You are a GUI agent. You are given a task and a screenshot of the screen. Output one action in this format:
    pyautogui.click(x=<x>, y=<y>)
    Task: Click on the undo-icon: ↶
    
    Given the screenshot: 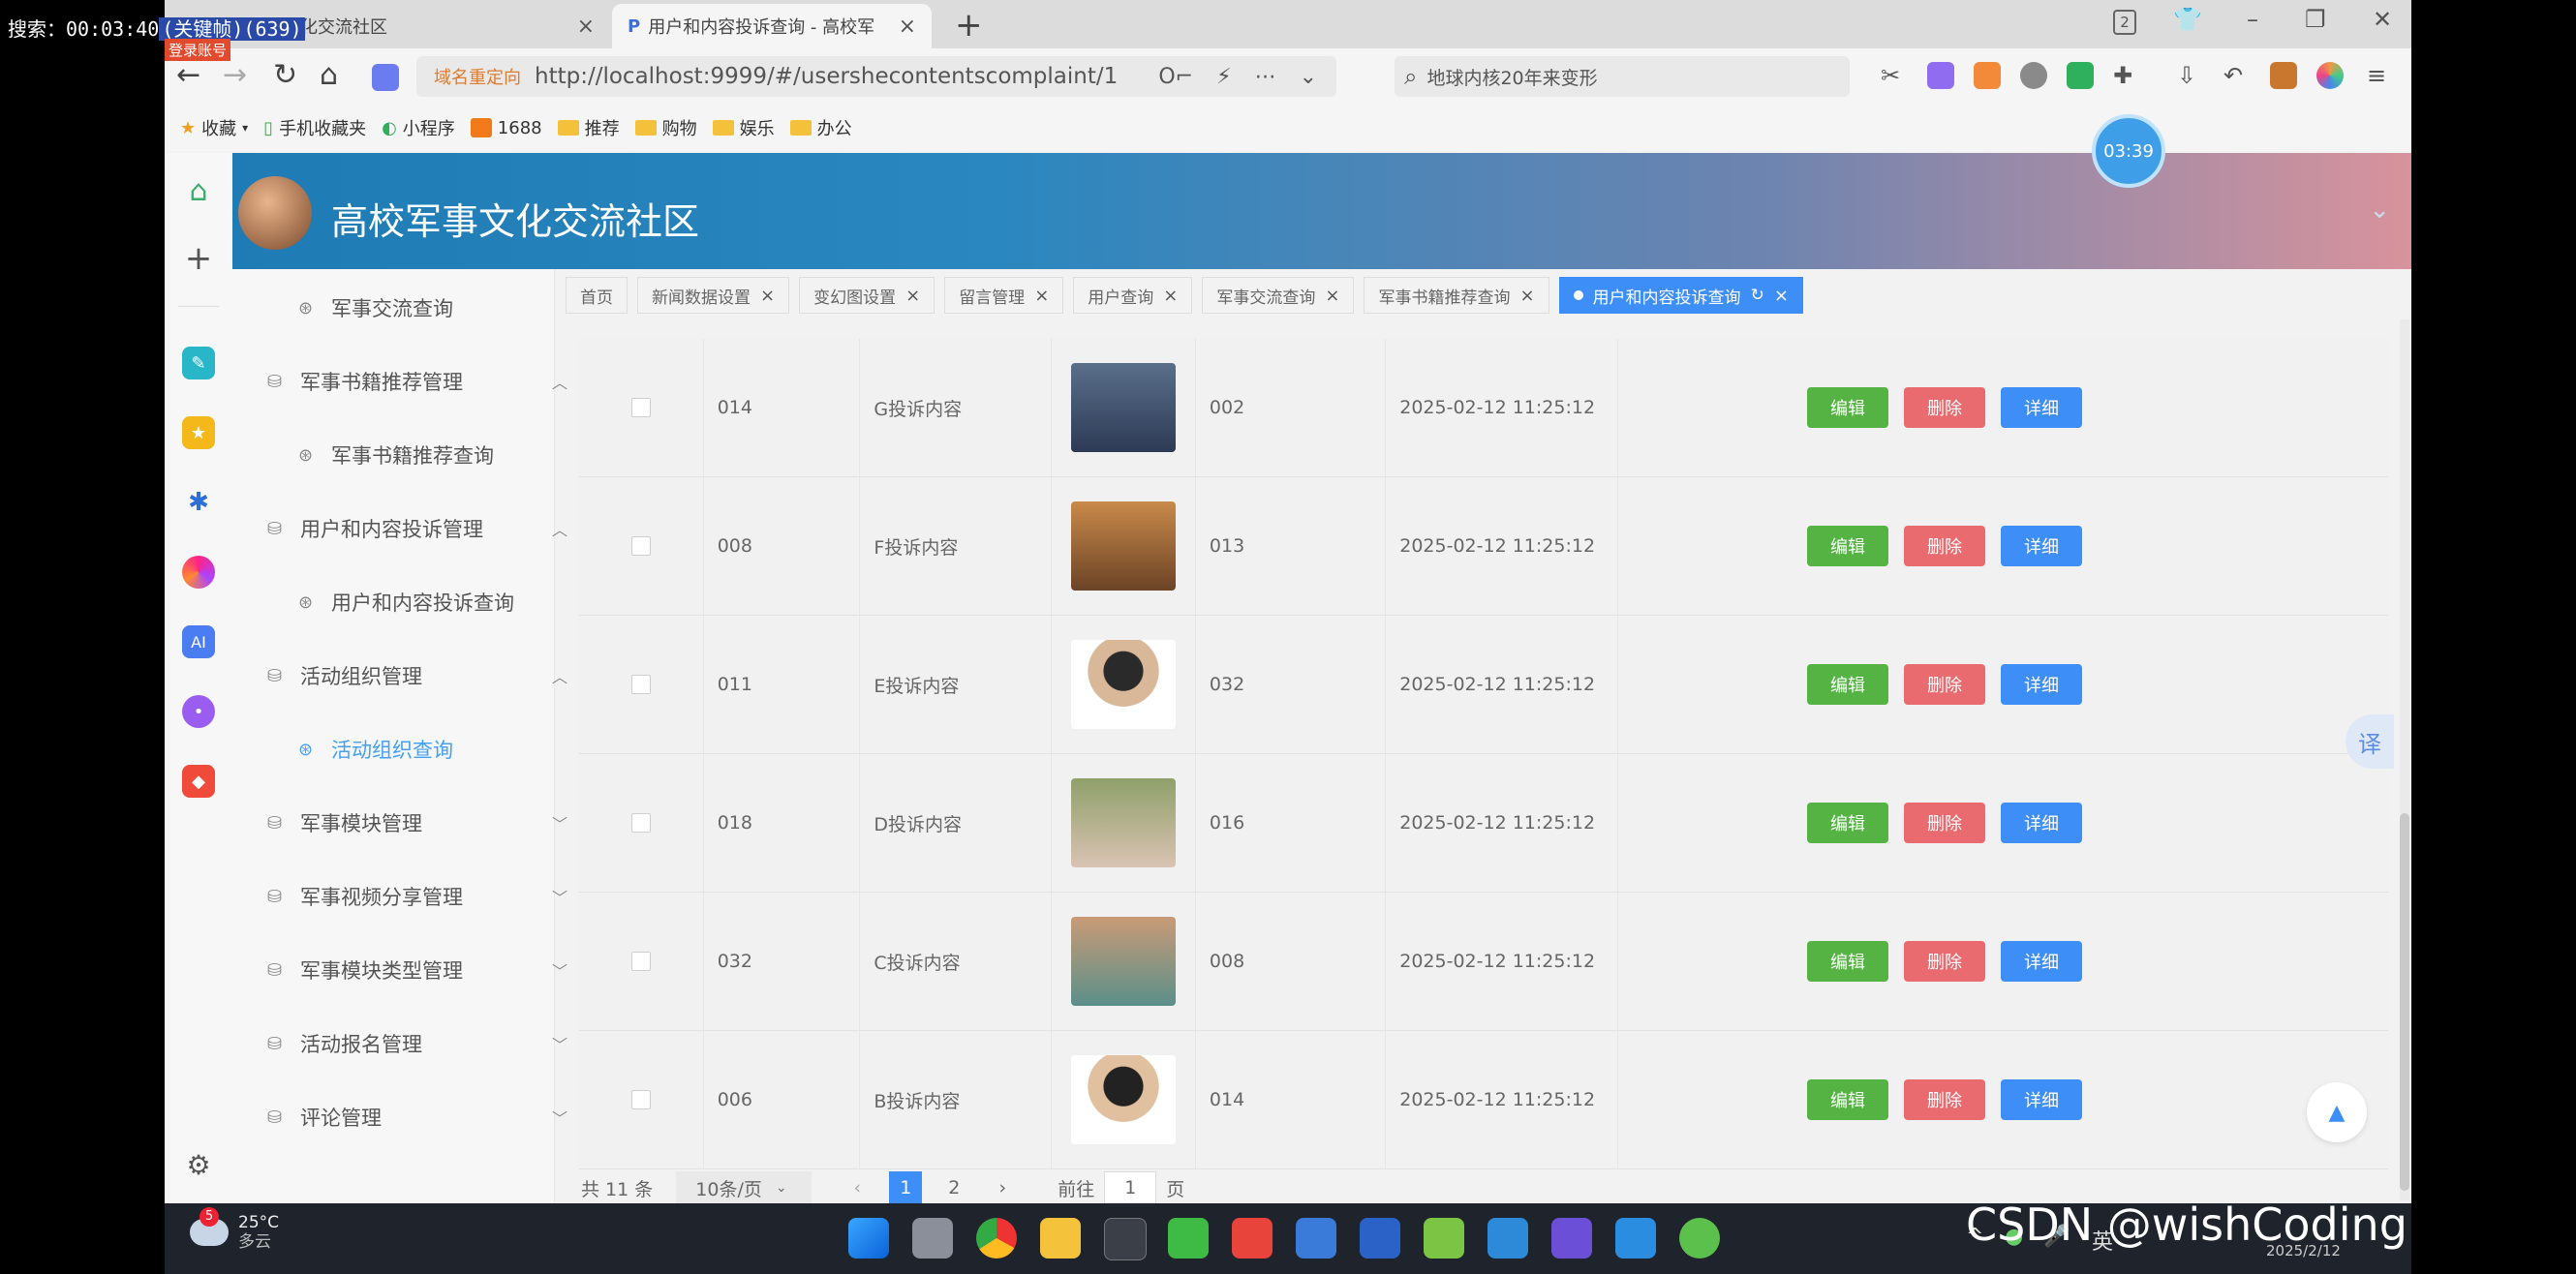 What is the action you would take?
    pyautogui.click(x=2237, y=75)
    